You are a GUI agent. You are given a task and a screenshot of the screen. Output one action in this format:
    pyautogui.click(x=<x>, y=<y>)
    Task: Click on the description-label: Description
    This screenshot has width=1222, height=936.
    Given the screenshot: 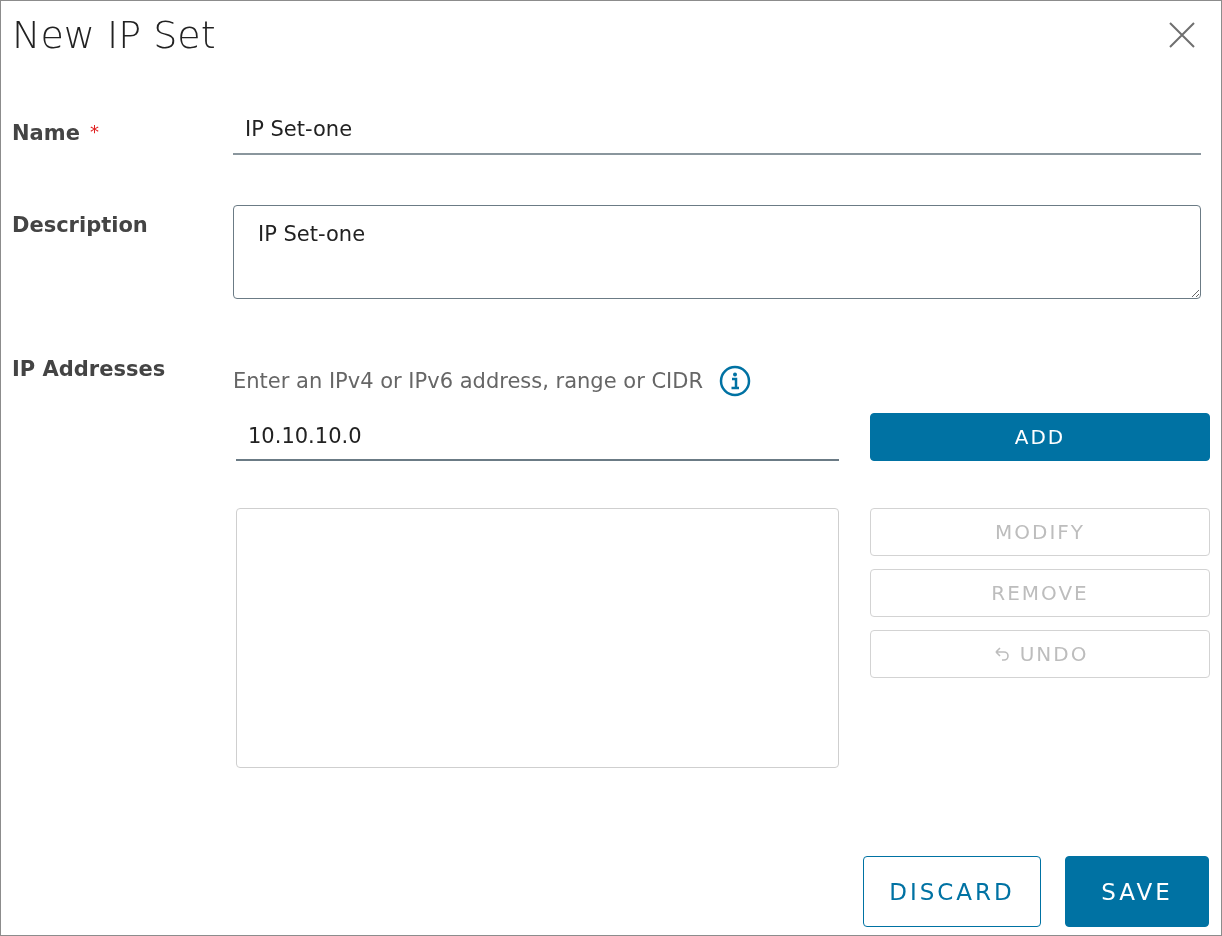 What is the action you would take?
    pyautogui.click(x=80, y=225)
    